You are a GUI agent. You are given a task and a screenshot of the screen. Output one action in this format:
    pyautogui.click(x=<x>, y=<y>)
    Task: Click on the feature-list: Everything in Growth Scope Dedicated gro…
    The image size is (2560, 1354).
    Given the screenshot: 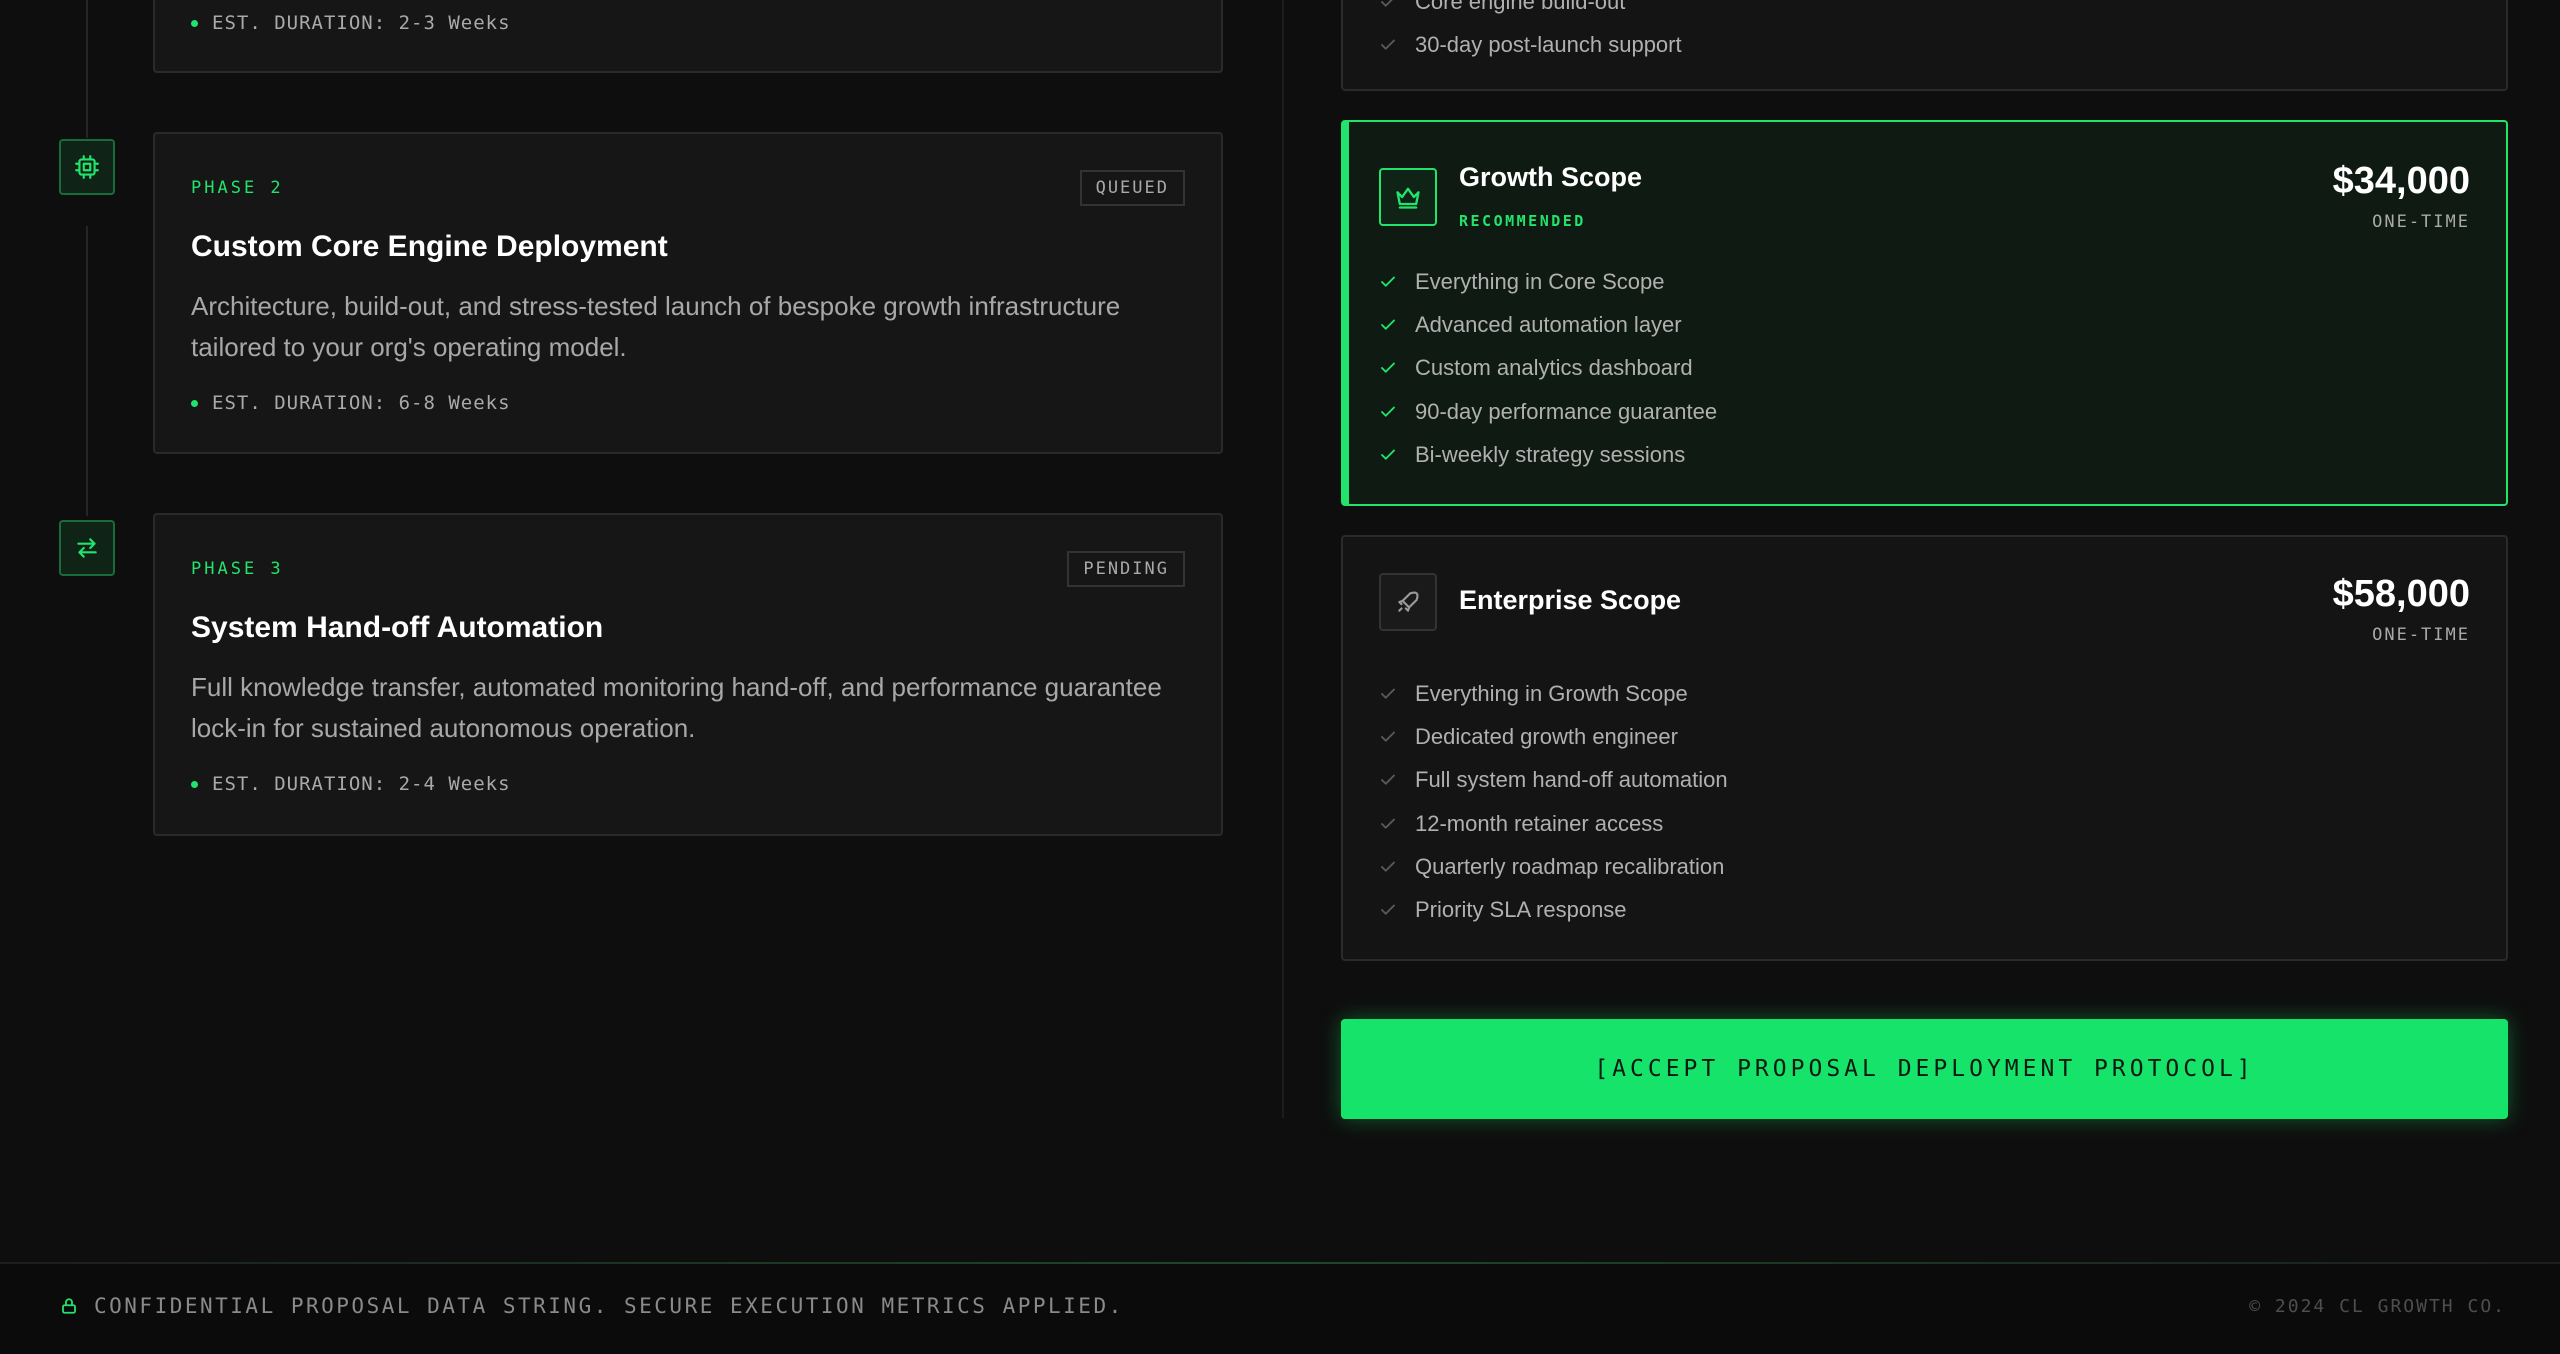 What is the action you would take?
    pyautogui.click(x=1553, y=802)
    